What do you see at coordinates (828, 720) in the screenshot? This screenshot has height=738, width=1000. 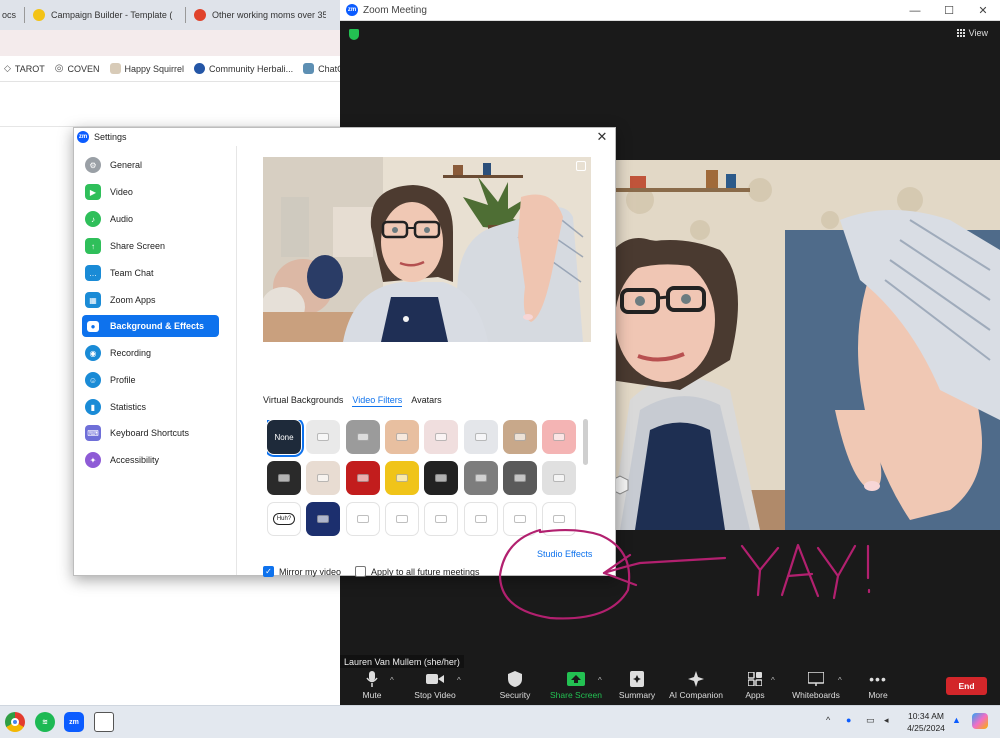 I see `chevron-up-icon: ^` at bounding box center [828, 720].